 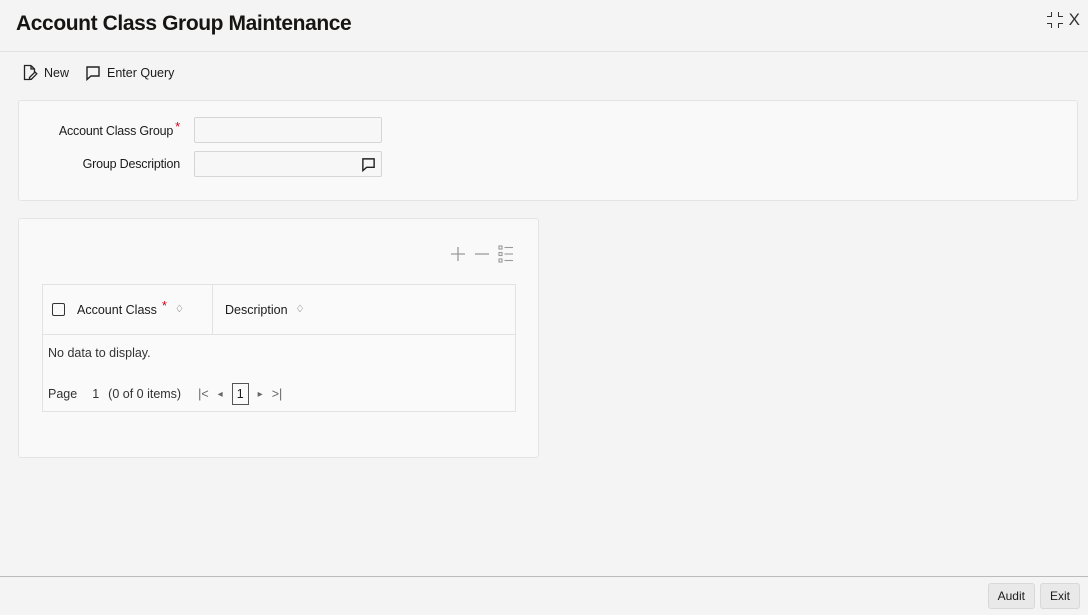 I want to click on group-description-input, so click(x=288, y=164).